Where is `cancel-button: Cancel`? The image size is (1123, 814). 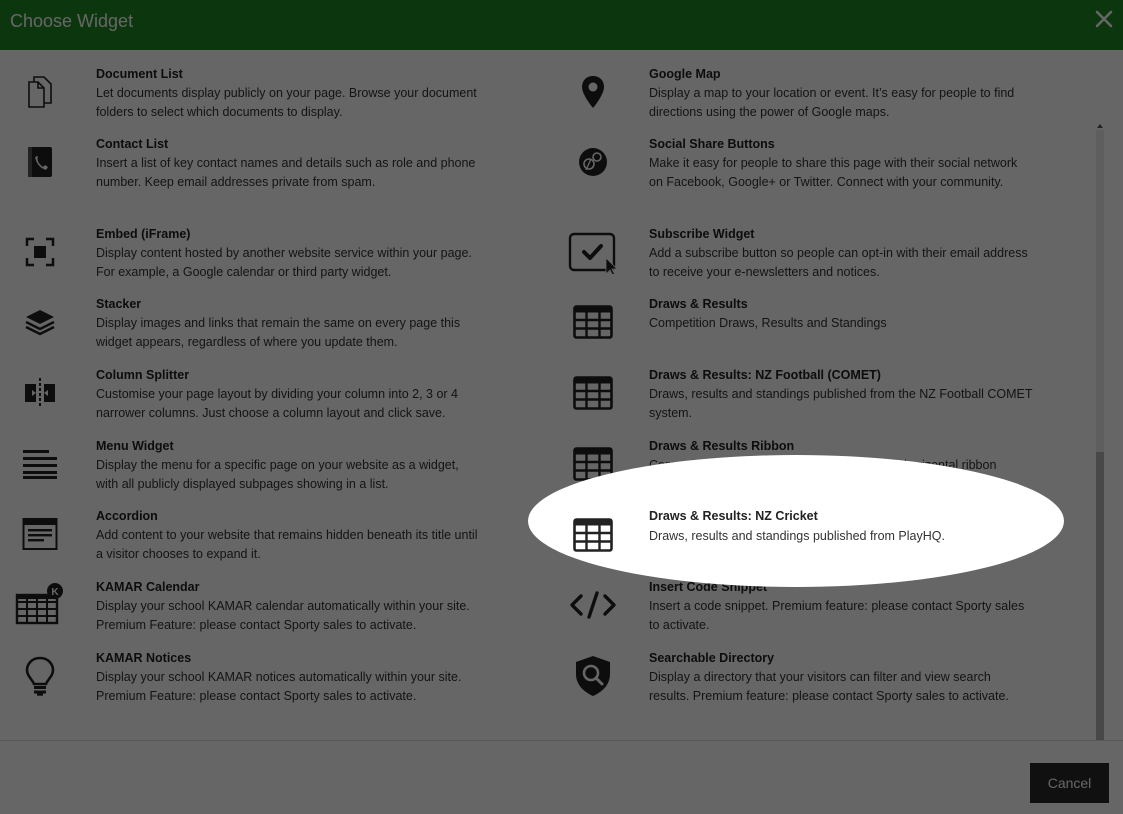 cancel-button: Cancel is located at coordinates (1069, 783).